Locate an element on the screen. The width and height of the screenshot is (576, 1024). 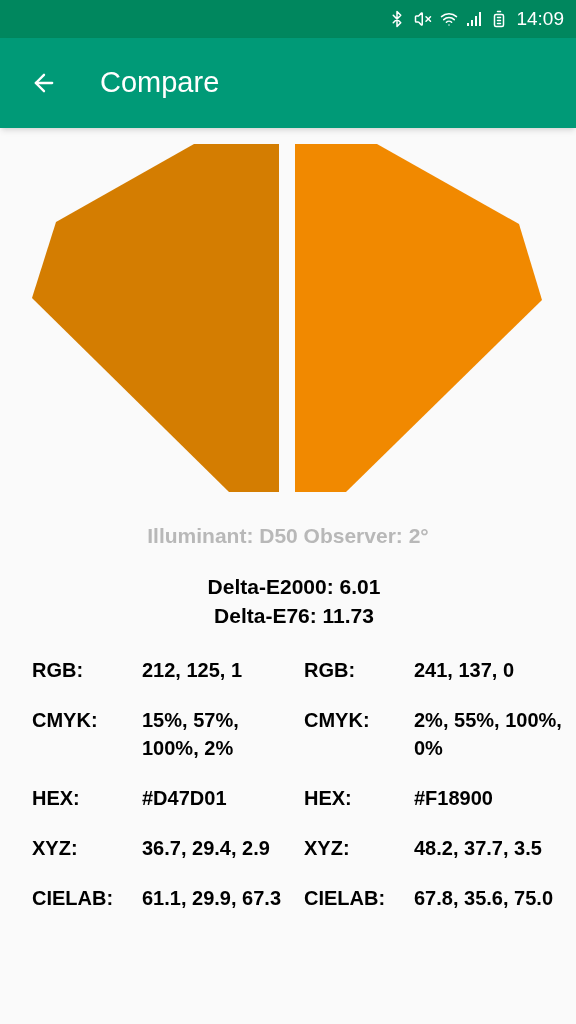
property-value: 48.2, 37.7, 3.5 is located at coordinates (478, 848).